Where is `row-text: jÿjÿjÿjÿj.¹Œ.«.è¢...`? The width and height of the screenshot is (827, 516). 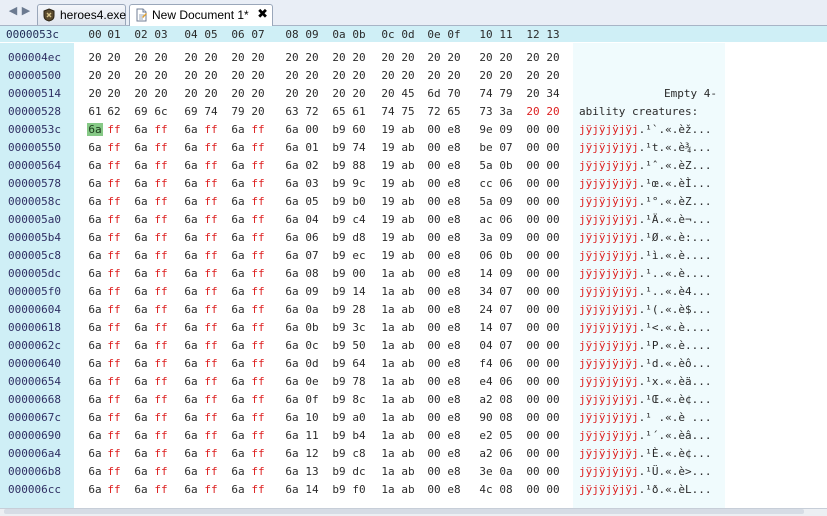 row-text: jÿjÿjÿjÿj.¹Œ.«.è¢... is located at coordinates (645, 399).